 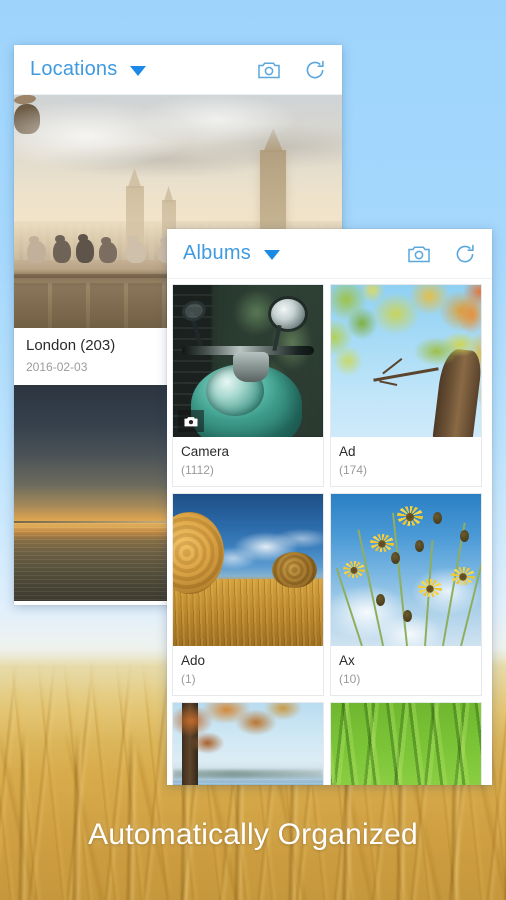 What do you see at coordinates (347, 660) in the screenshot?
I see `album-name: Ax` at bounding box center [347, 660].